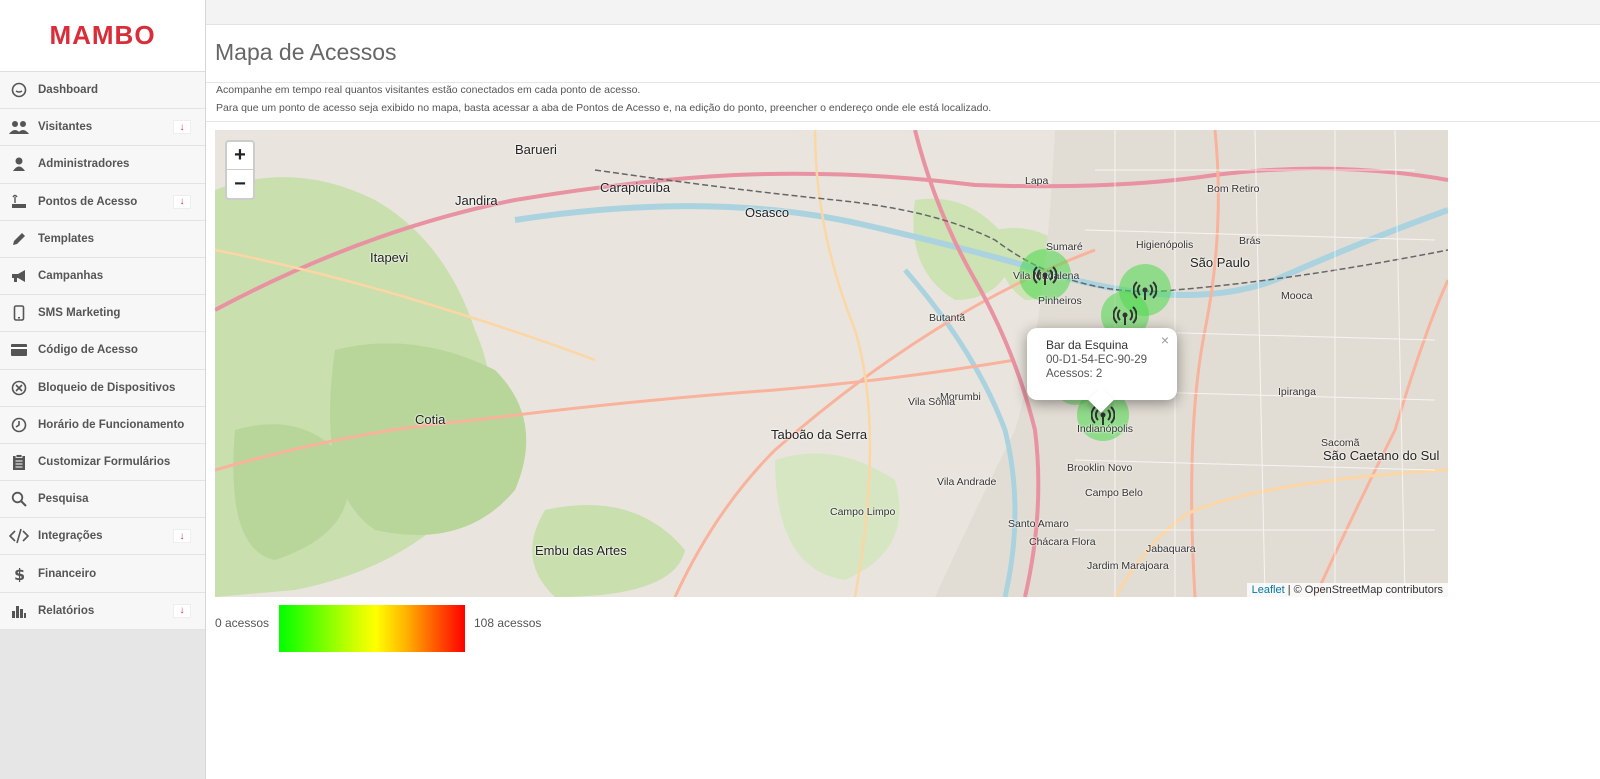  I want to click on map-place-label: Vila Andrade, so click(967, 482).